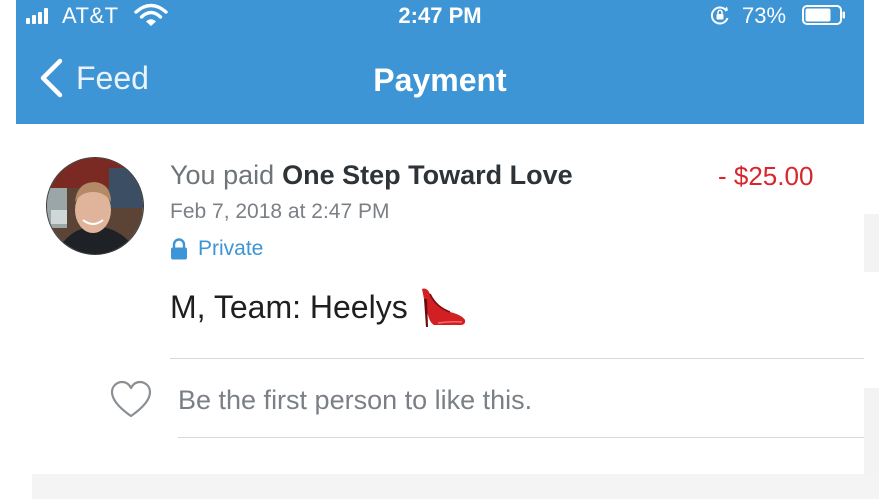 The width and height of the screenshot is (879, 499). I want to click on avatar, so click(95, 206).